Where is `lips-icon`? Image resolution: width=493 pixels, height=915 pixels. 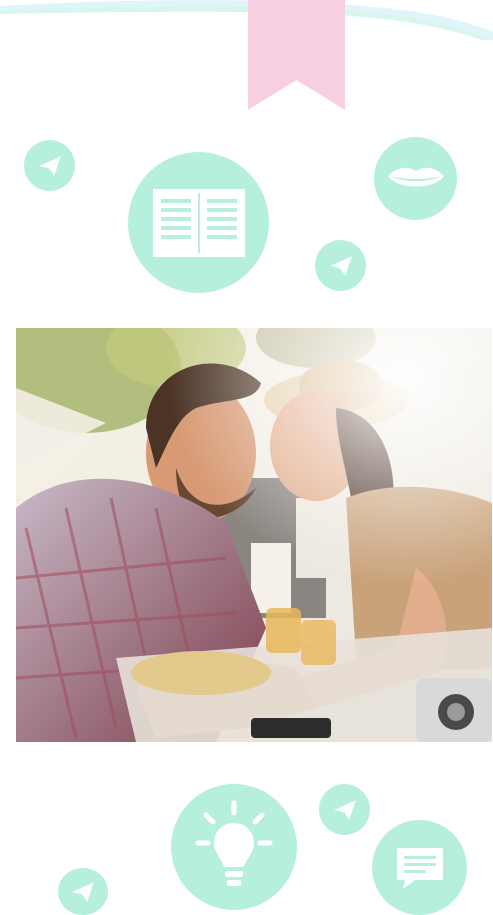 lips-icon is located at coordinates (415, 178).